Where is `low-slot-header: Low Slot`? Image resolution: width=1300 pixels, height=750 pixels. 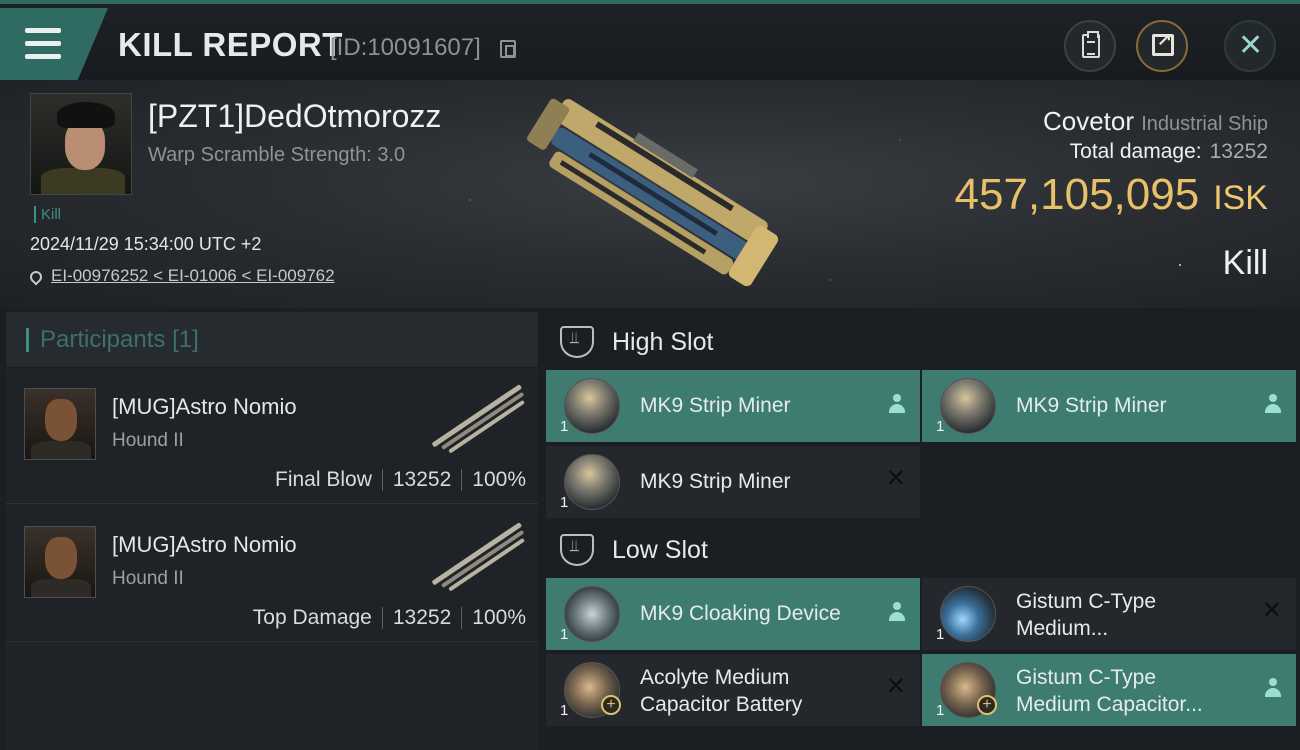
low-slot-header: Low Slot is located at coordinates (922, 550).